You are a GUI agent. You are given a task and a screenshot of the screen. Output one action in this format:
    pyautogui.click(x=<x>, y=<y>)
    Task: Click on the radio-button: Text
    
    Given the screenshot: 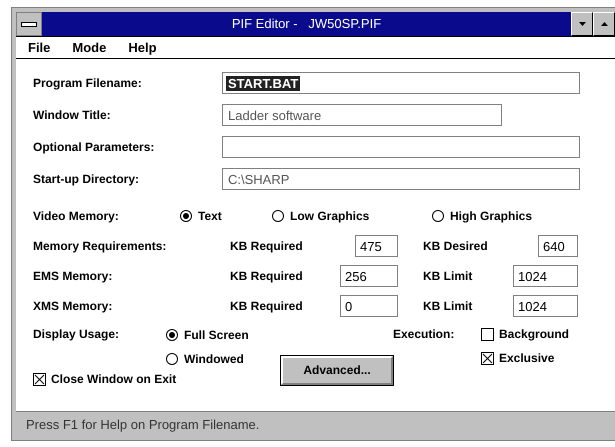 What is the action you would take?
    pyautogui.click(x=226, y=216)
    